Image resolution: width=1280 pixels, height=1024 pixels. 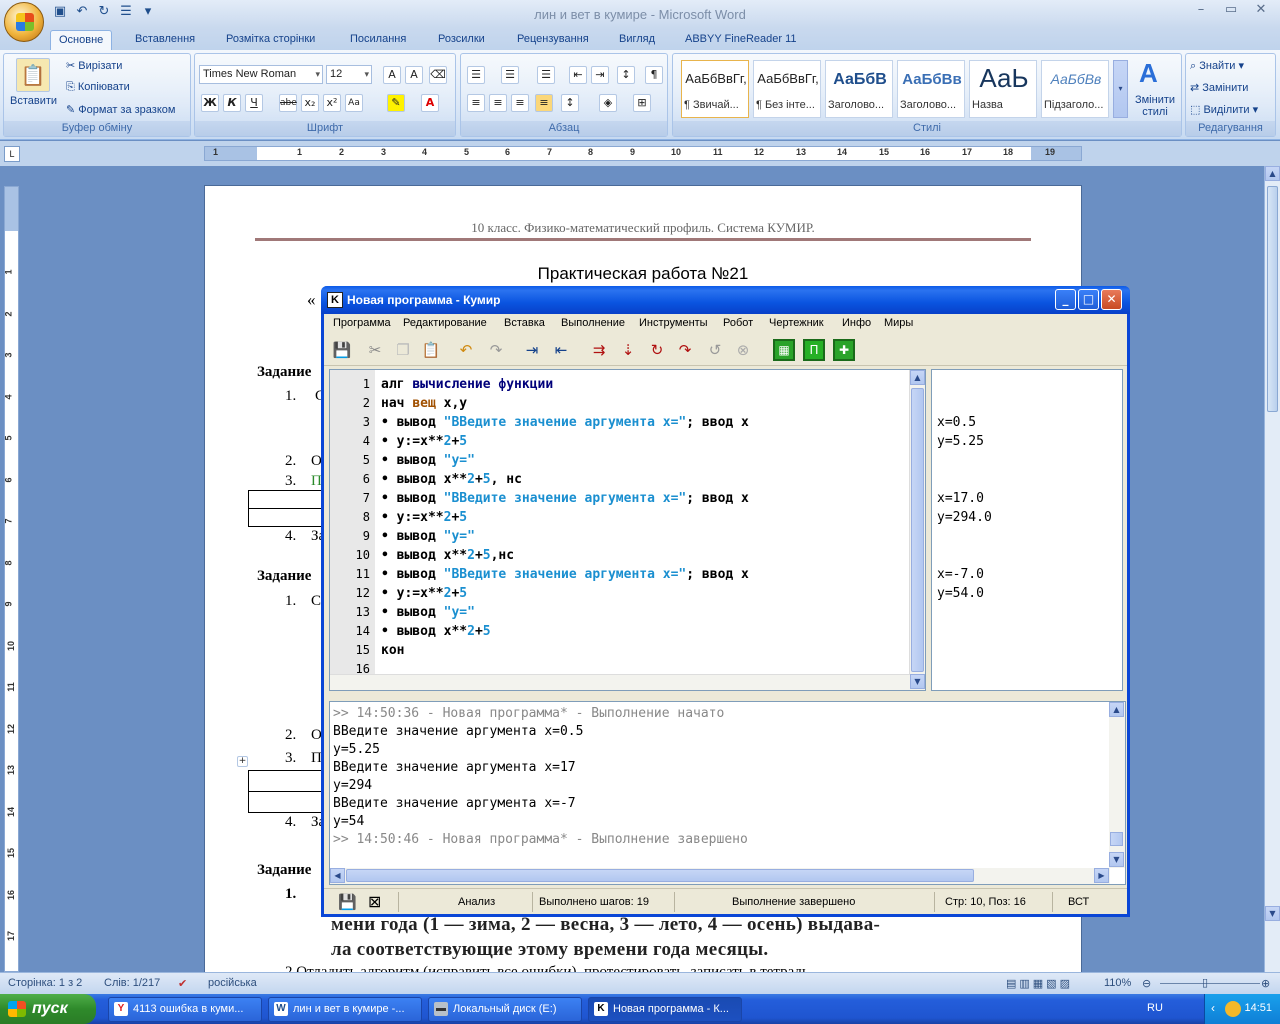 What do you see at coordinates (48, 1009) in the screenshot?
I see `start-button: пуск` at bounding box center [48, 1009].